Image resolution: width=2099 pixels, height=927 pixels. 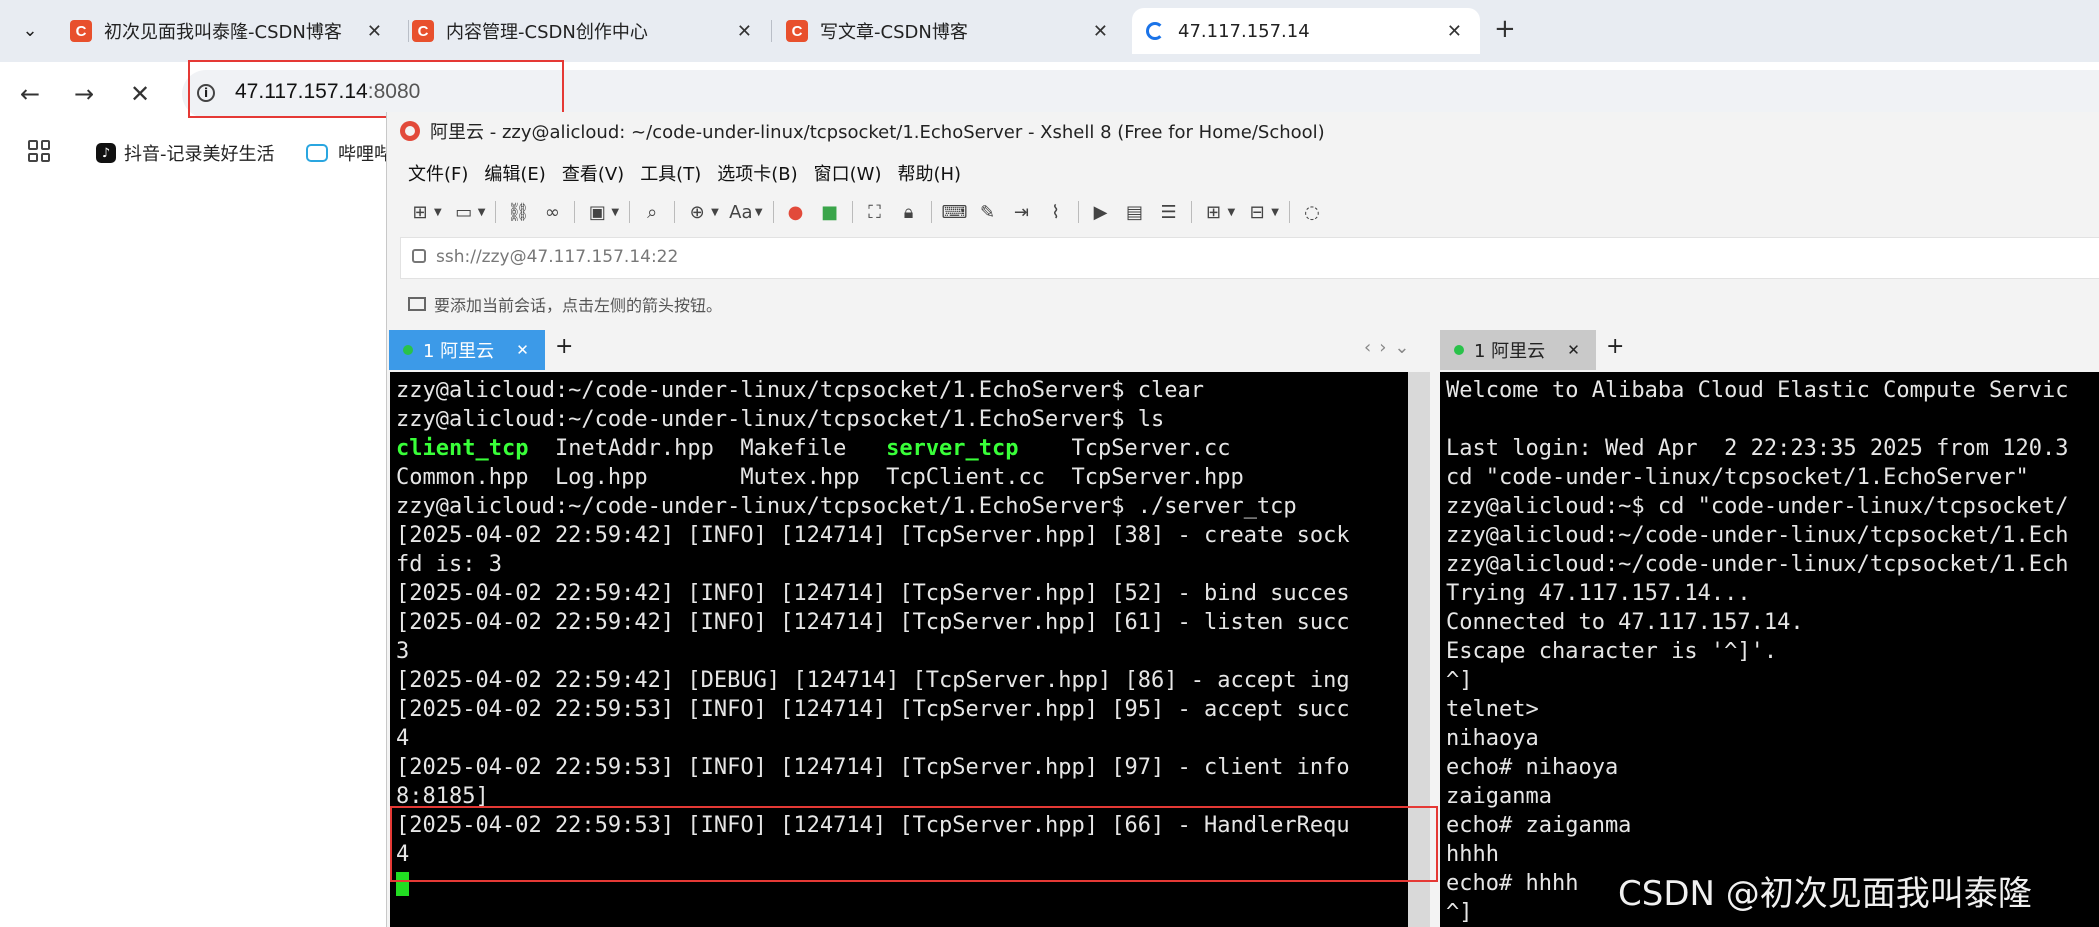 I want to click on tab-divider, so click(x=771, y=31).